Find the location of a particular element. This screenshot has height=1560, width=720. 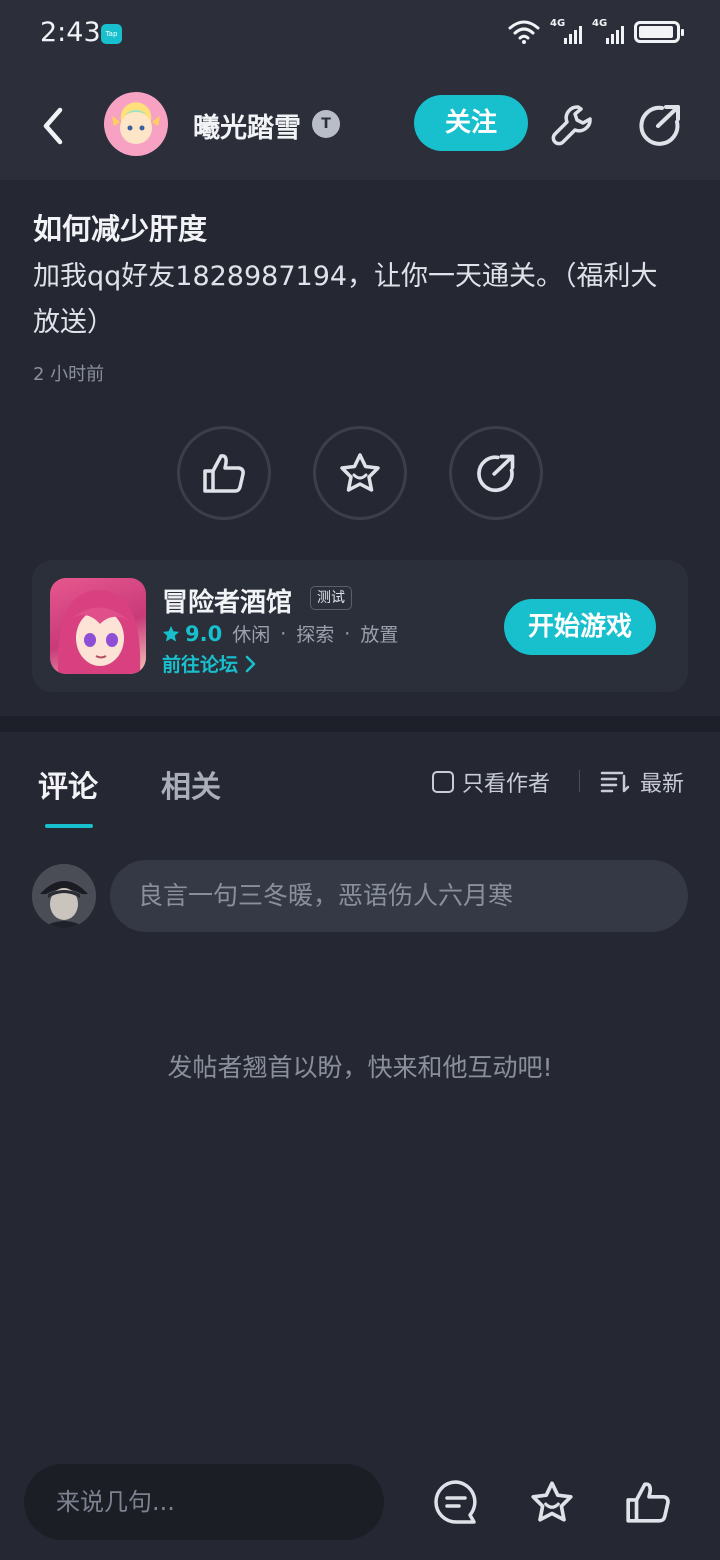

forum-link: 前往论坛 is located at coordinates (209, 663).